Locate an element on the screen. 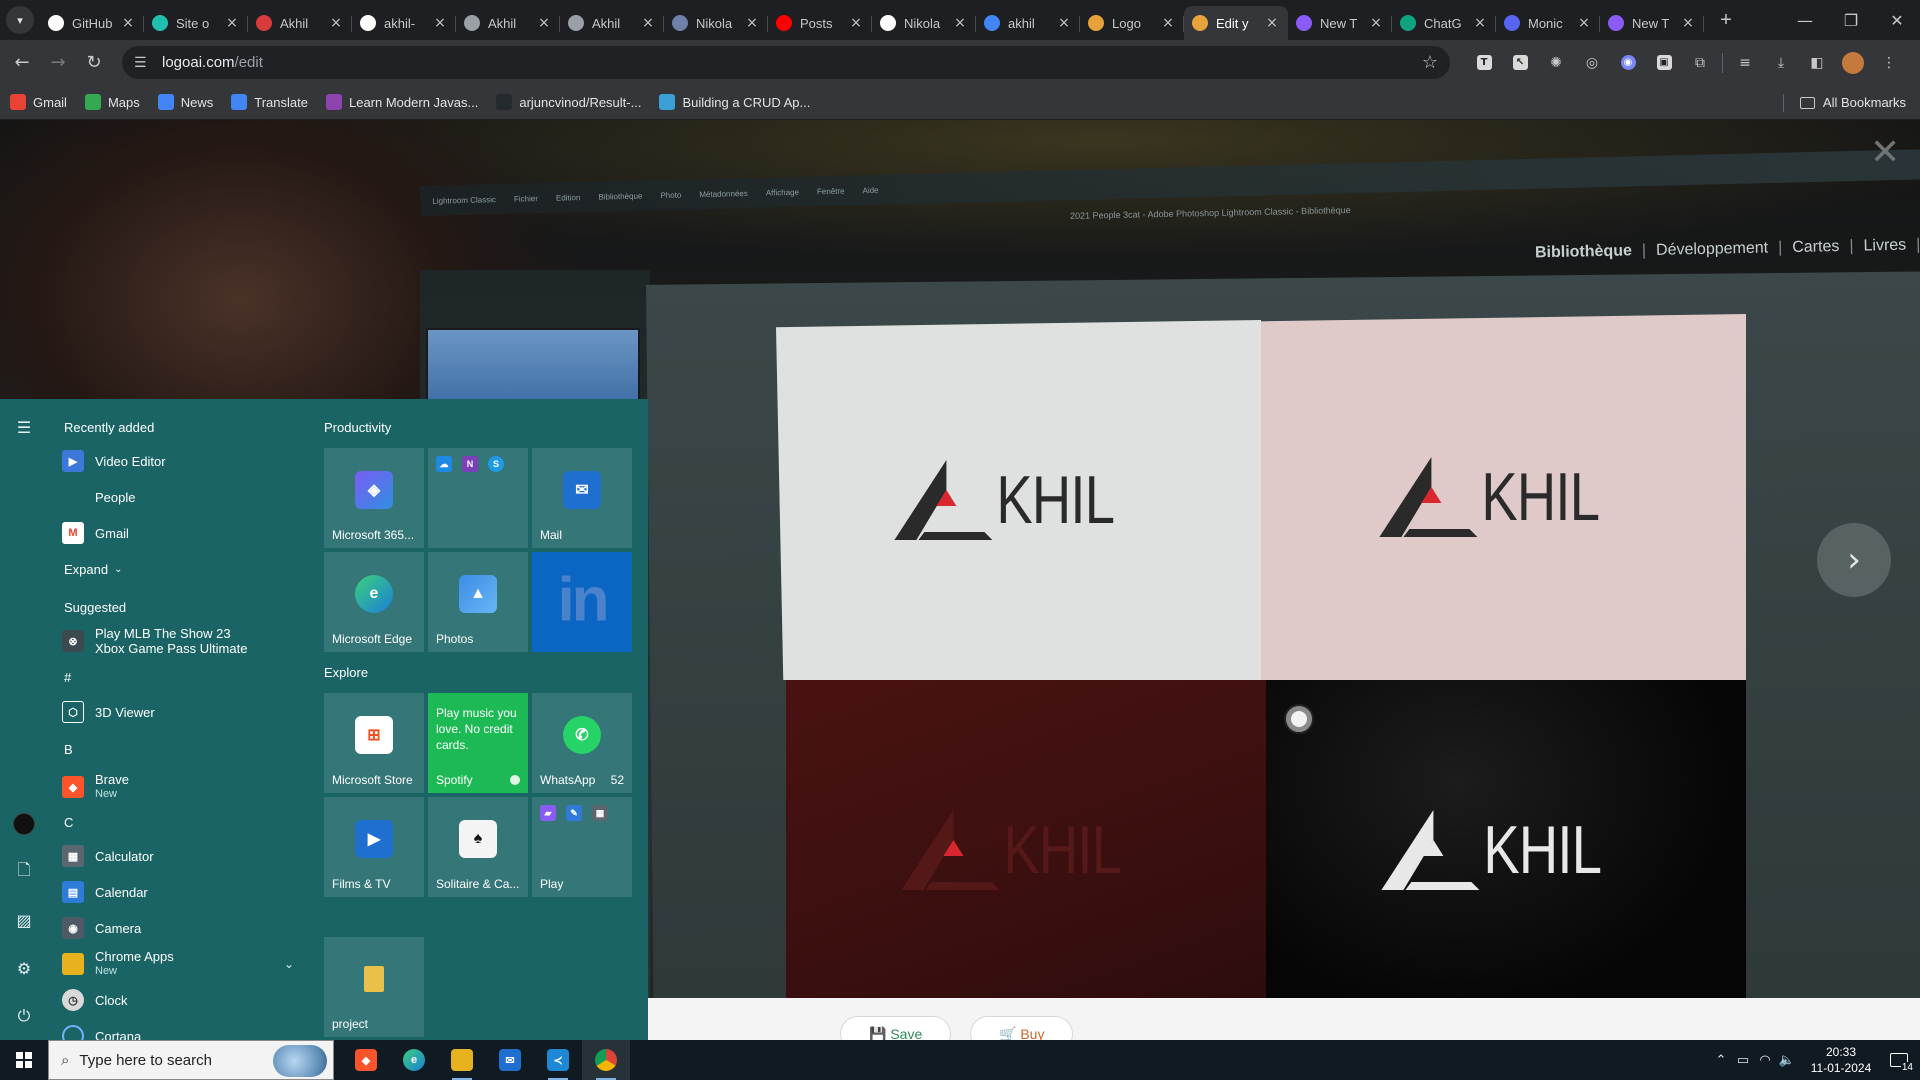 This screenshot has height=1080, width=1920. battery-icon: ▭ is located at coordinates (1743, 1060).